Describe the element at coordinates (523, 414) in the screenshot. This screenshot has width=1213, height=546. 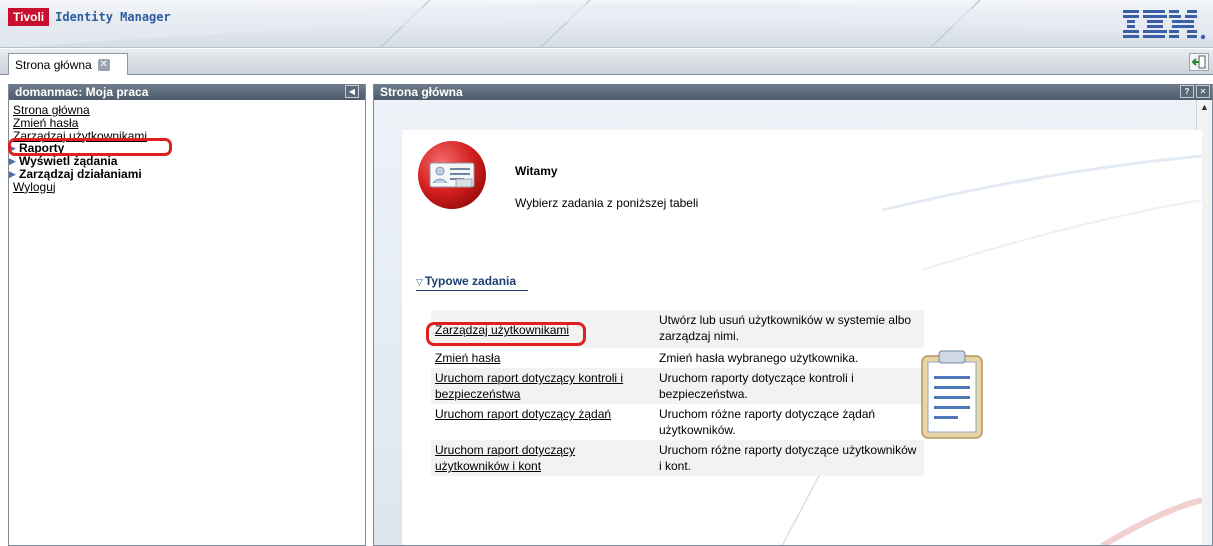
I see `task-link-requests-report: Uruchom raport dotyczący żądań` at that location.